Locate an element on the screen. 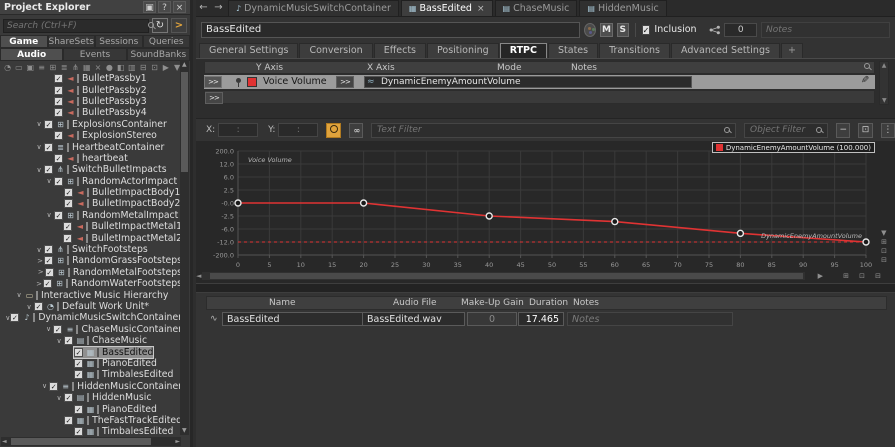 The width and height of the screenshot is (895, 447). help-icon: ? is located at coordinates (164, 7).